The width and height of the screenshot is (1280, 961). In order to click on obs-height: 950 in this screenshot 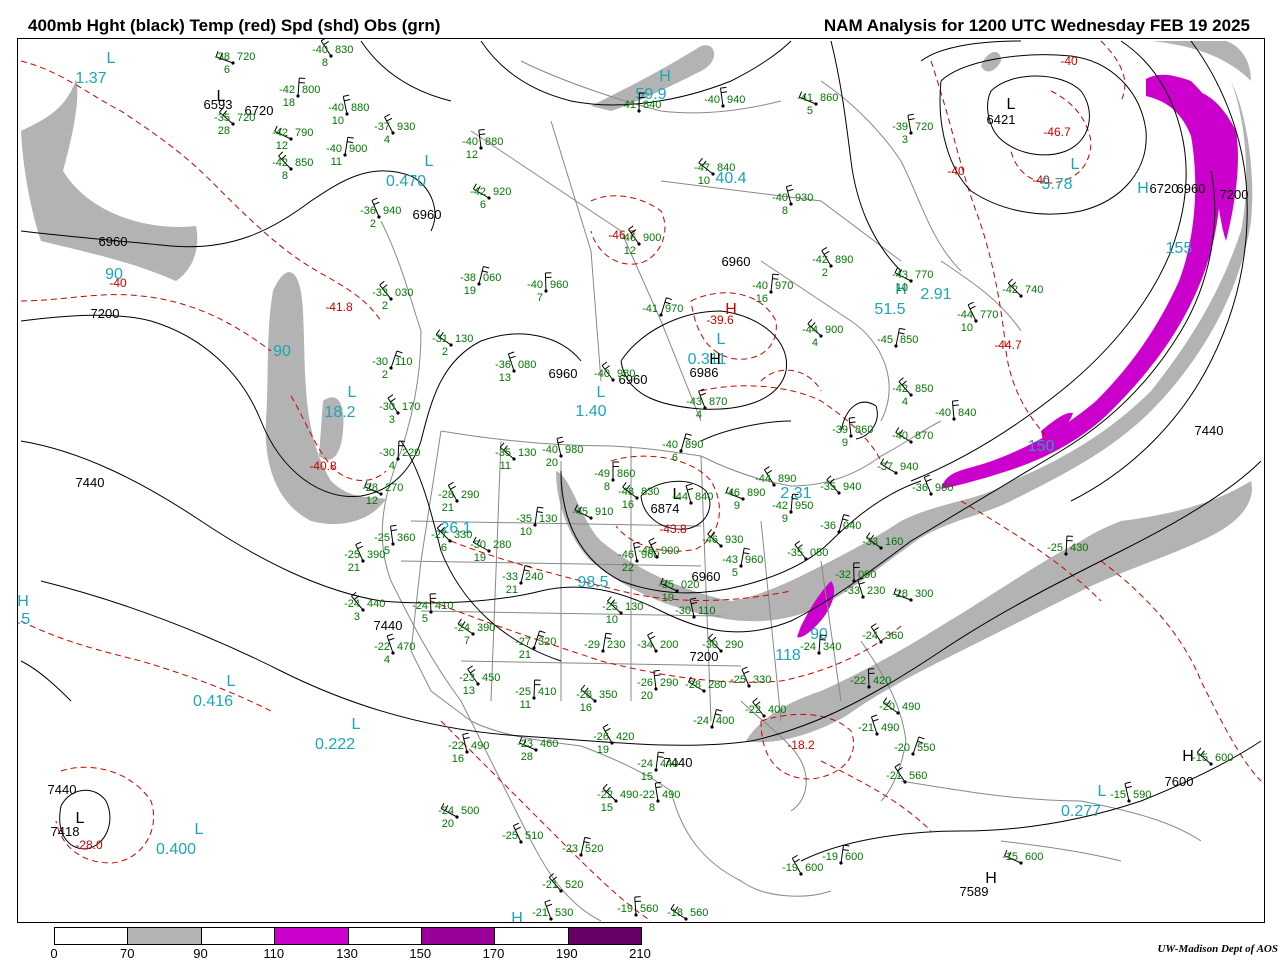, I will do `click(944, 488)`.